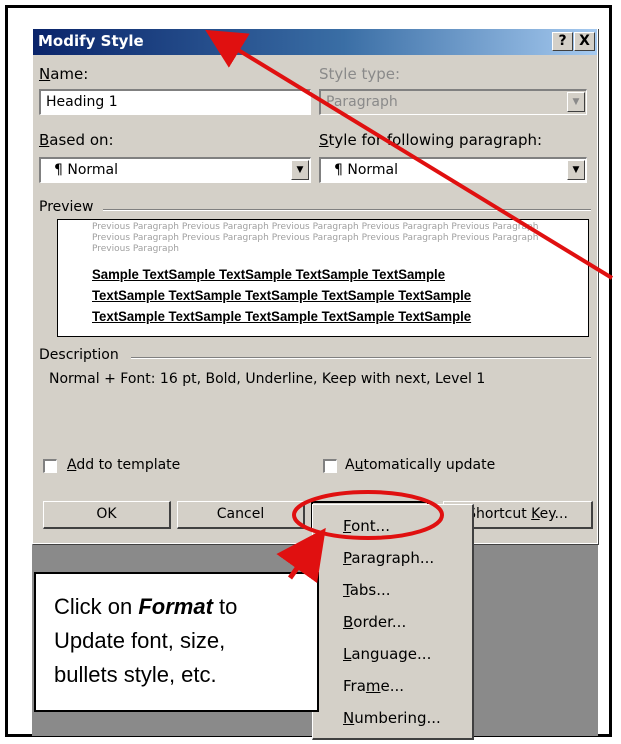 This screenshot has height=744, width=621. I want to click on name-input: Heading 1, so click(175, 102).